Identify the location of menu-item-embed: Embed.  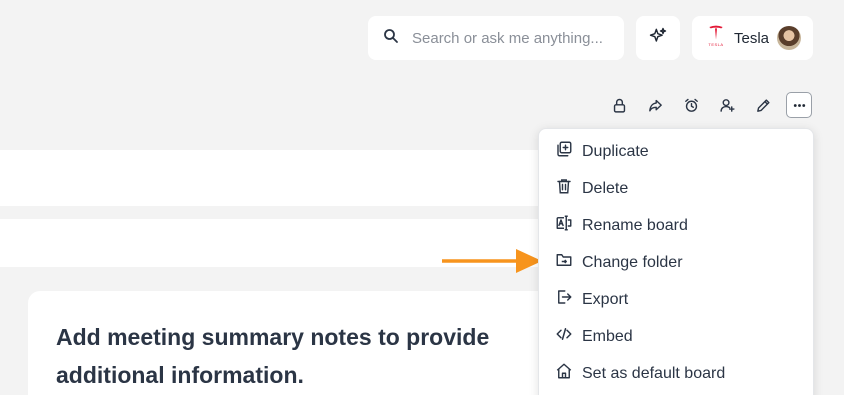
(676, 336).